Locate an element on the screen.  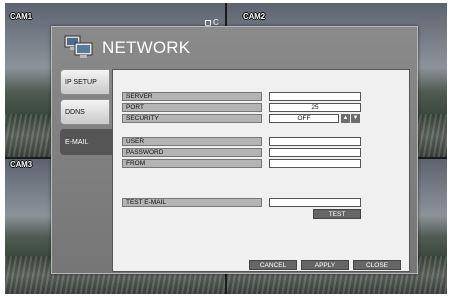
camera-label-3: CAM3 is located at coordinates (21, 164).